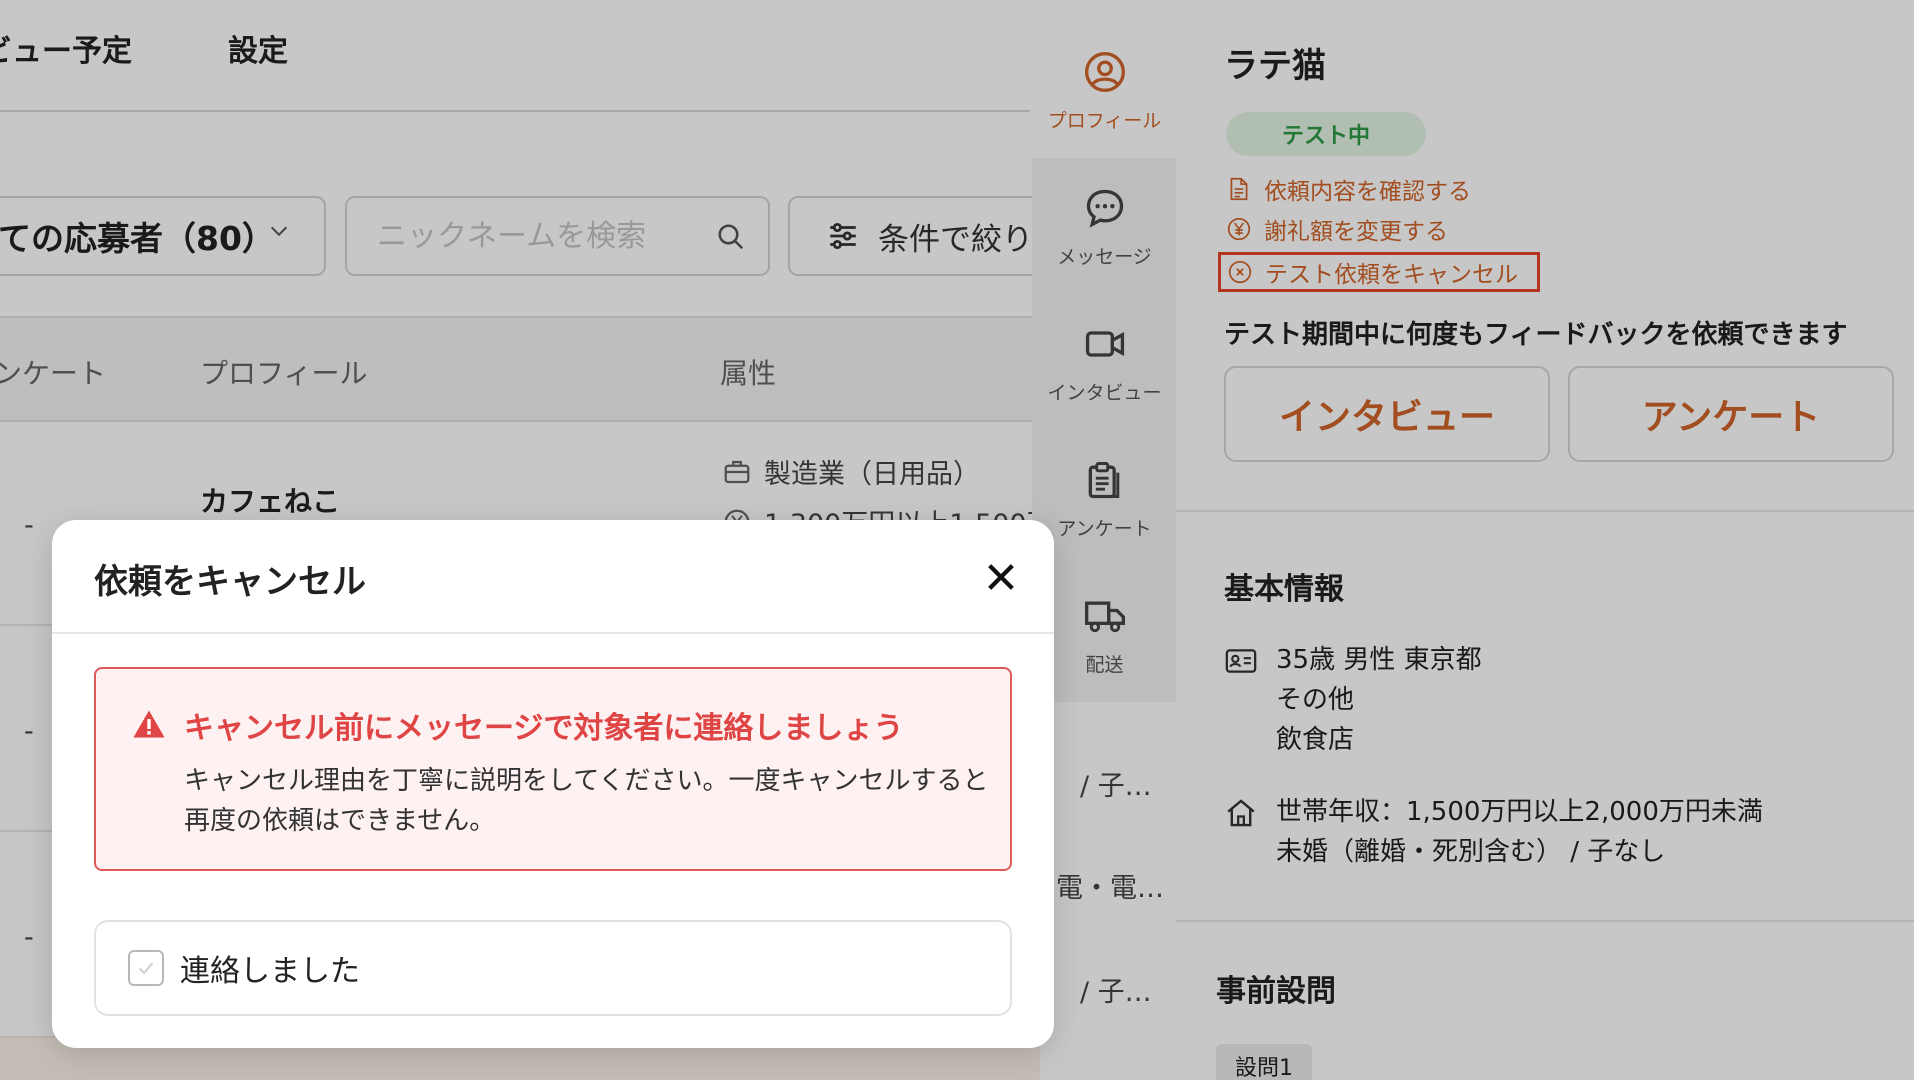 The height and width of the screenshot is (1080, 1914). What do you see at coordinates (553, 968) in the screenshot?
I see `contacted-confirm-row: 連絡しました` at bounding box center [553, 968].